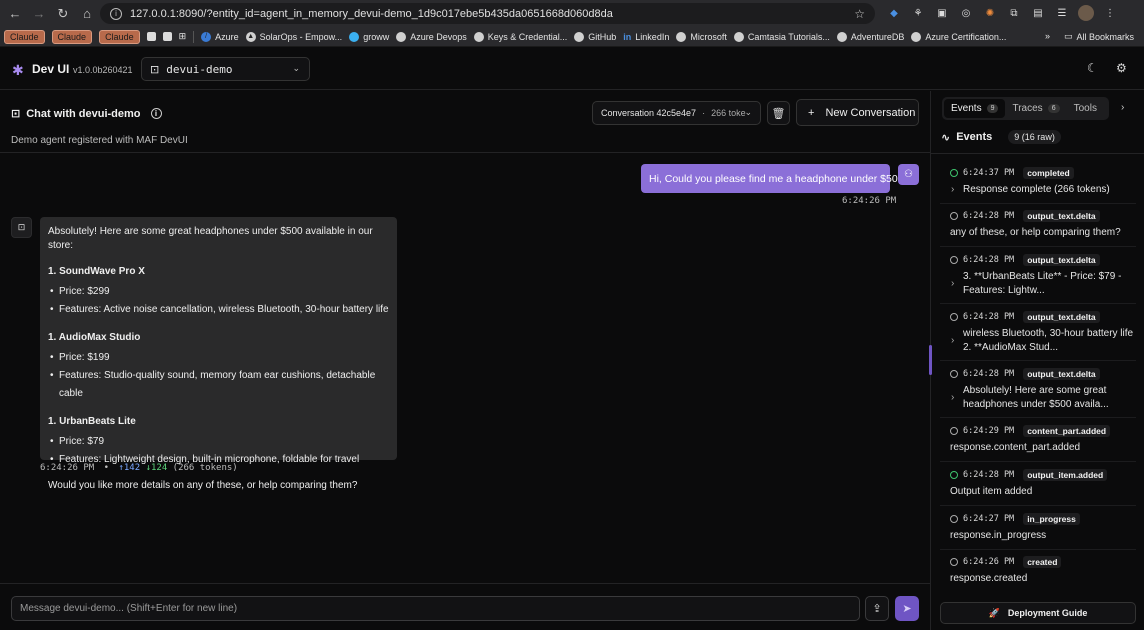 Image resolution: width=1144 pixels, height=630 pixels. Describe the element at coordinates (595, 36) in the screenshot. I see `bookmark-github: GitHub` at that location.